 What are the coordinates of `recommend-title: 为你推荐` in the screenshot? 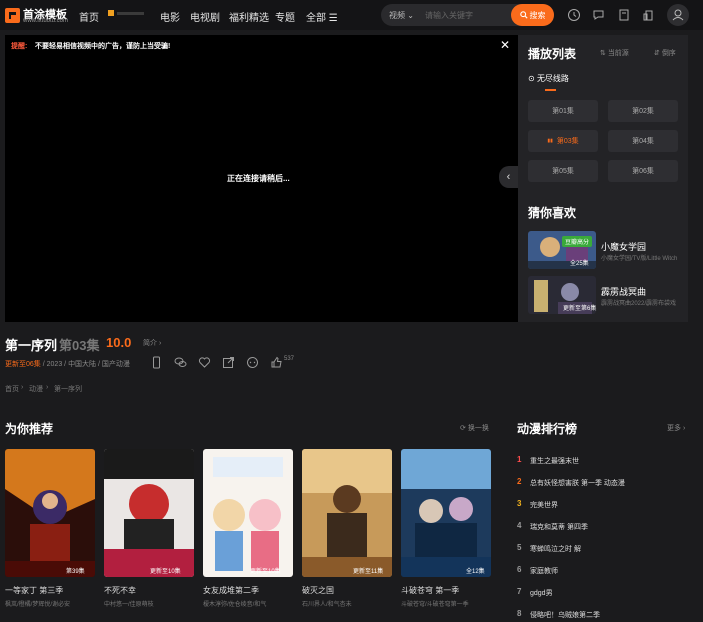 It's located at (29, 429).